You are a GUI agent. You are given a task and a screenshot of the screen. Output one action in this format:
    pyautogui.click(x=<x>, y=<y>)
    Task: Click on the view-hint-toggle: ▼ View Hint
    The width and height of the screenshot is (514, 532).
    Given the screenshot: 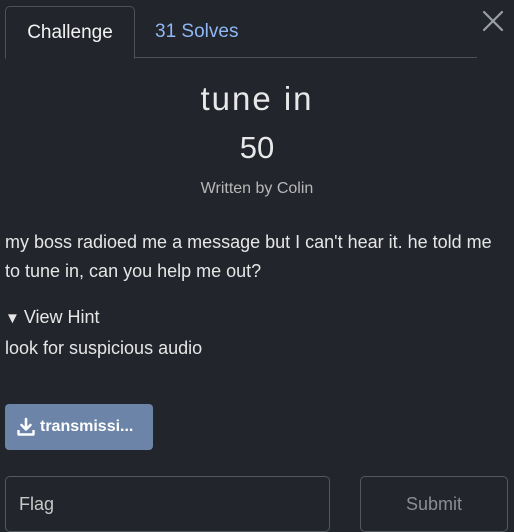 What is the action you would take?
    pyautogui.click(x=52, y=317)
    